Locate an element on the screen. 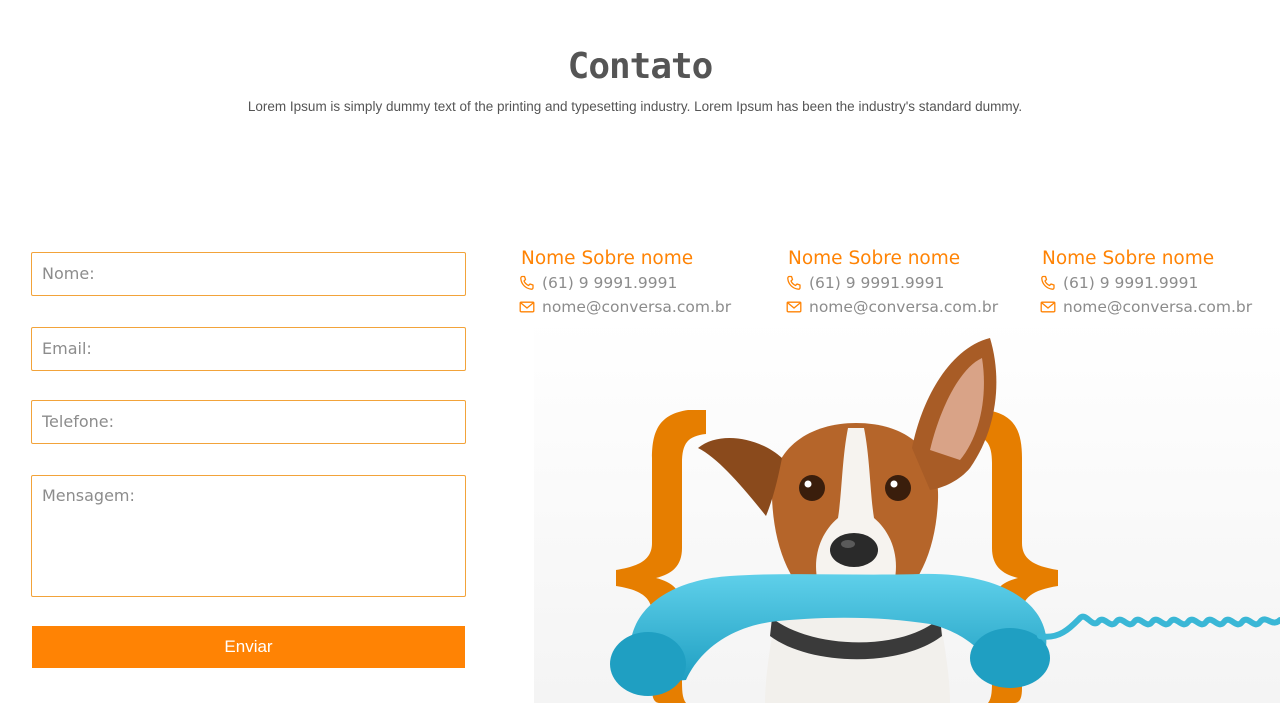 This screenshot has width=1280, height=707. telefone-field is located at coordinates (248, 422).